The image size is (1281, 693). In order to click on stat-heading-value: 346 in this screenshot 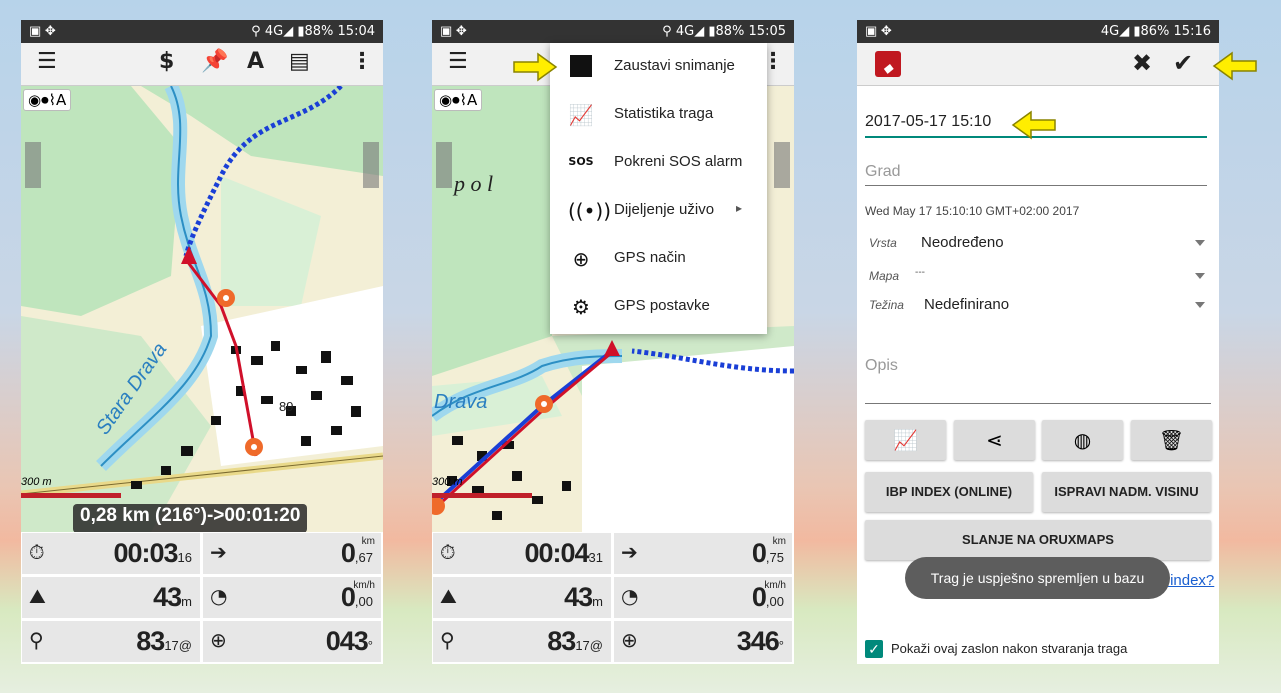, I will do `click(758, 641)`.